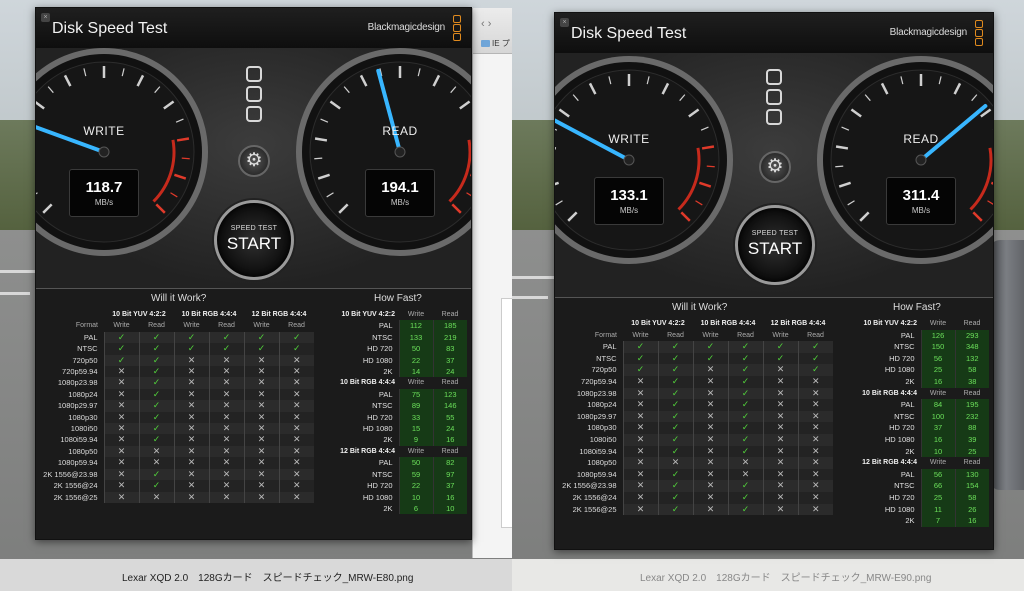 This screenshot has height=591, width=1024. What do you see at coordinates (696, 336) in the screenshot?
I see `will-subheader-row: Format Write Read Write Read Write Read` at bounding box center [696, 336].